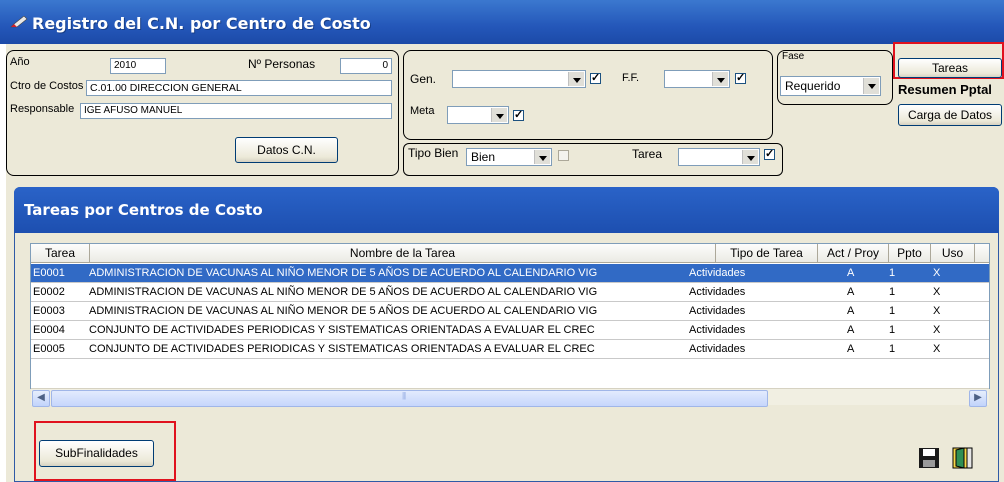 The width and height of the screenshot is (1004, 482). I want to click on gen-dropdown, so click(519, 79).